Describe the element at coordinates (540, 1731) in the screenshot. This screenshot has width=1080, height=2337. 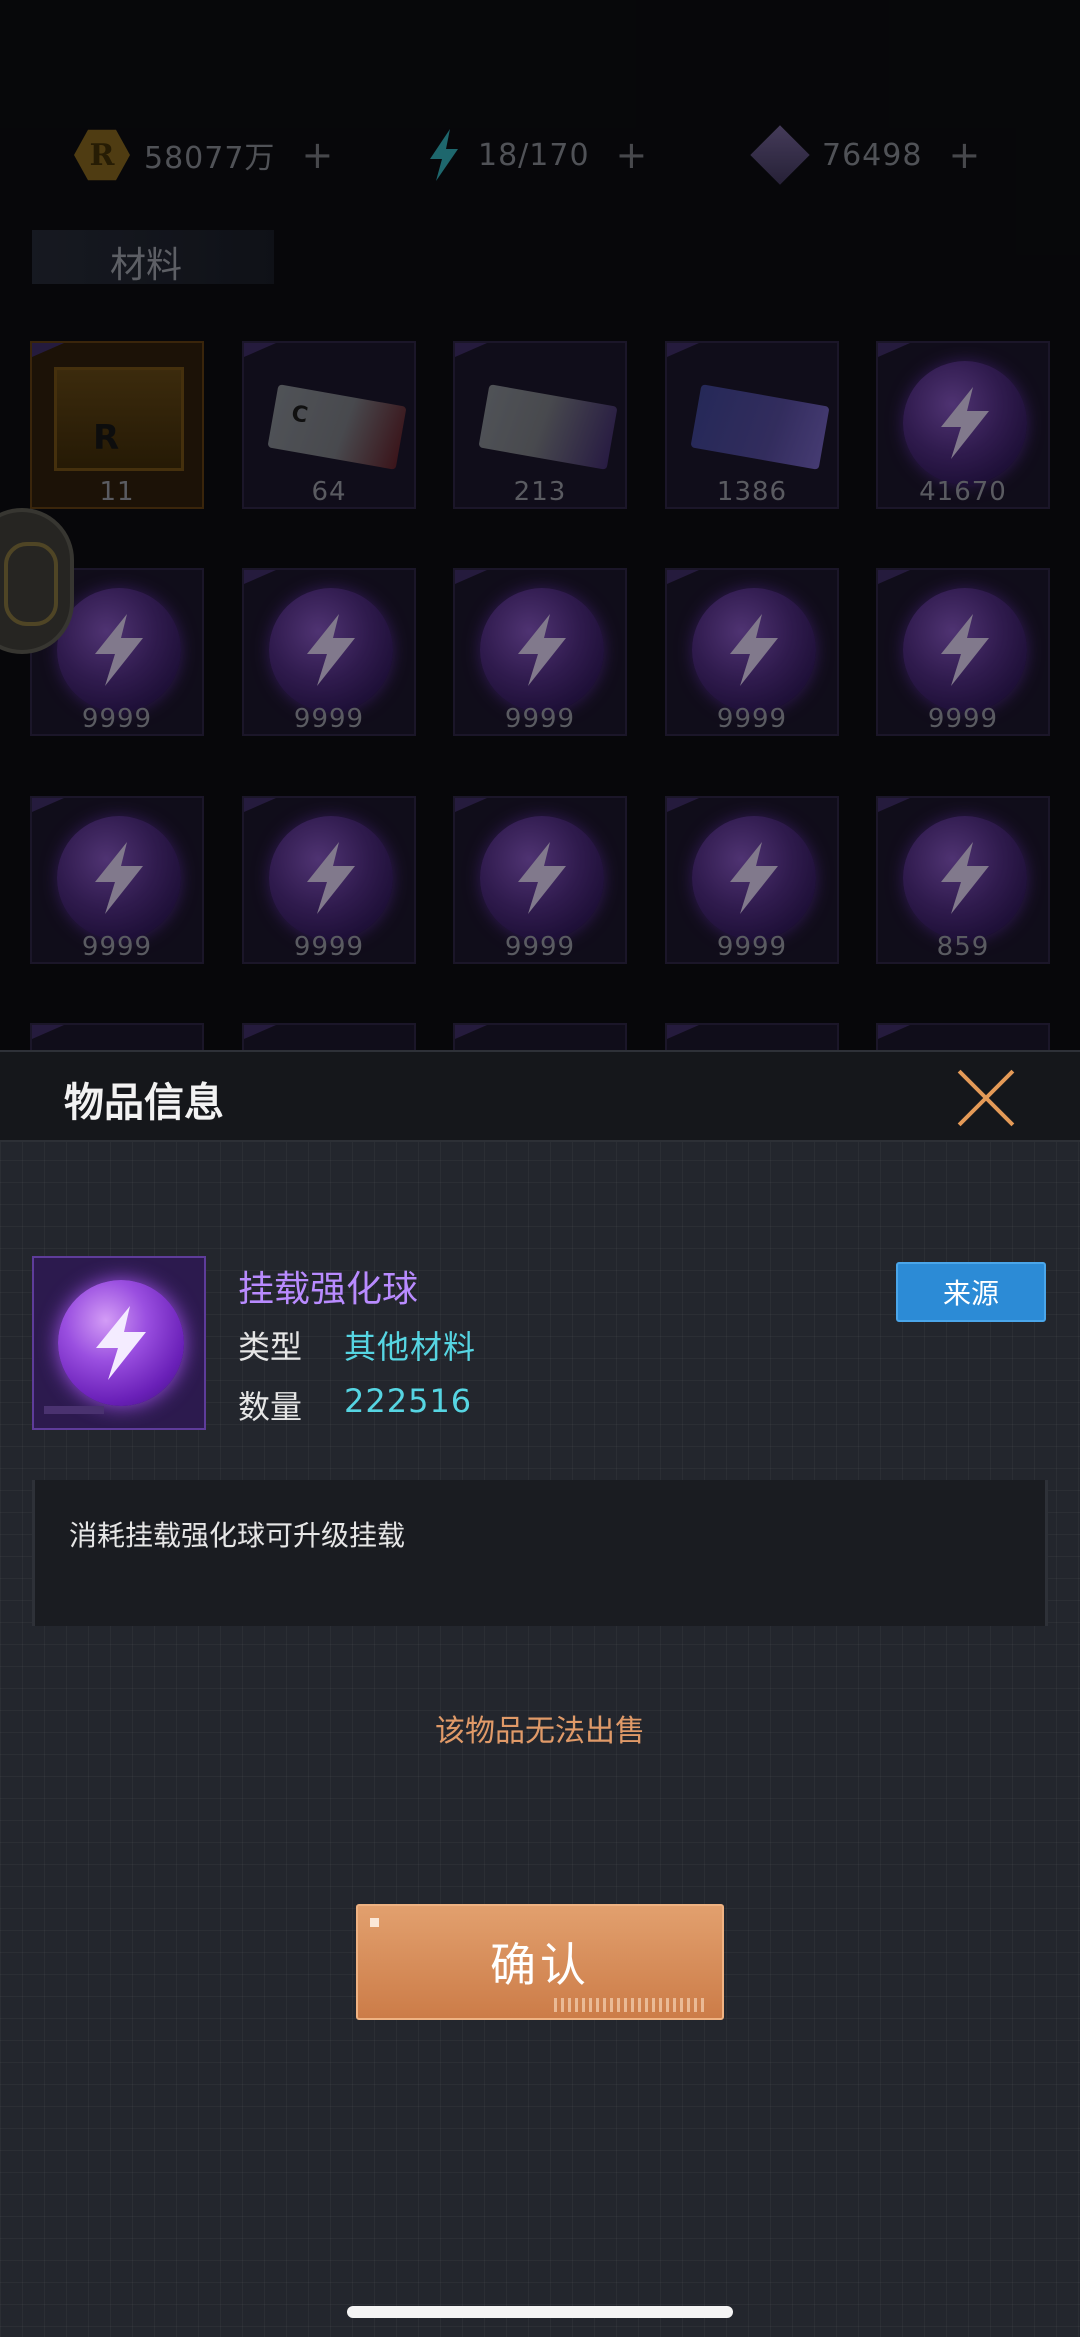
I see `no-sell-notice: 该物品无法出售` at that location.